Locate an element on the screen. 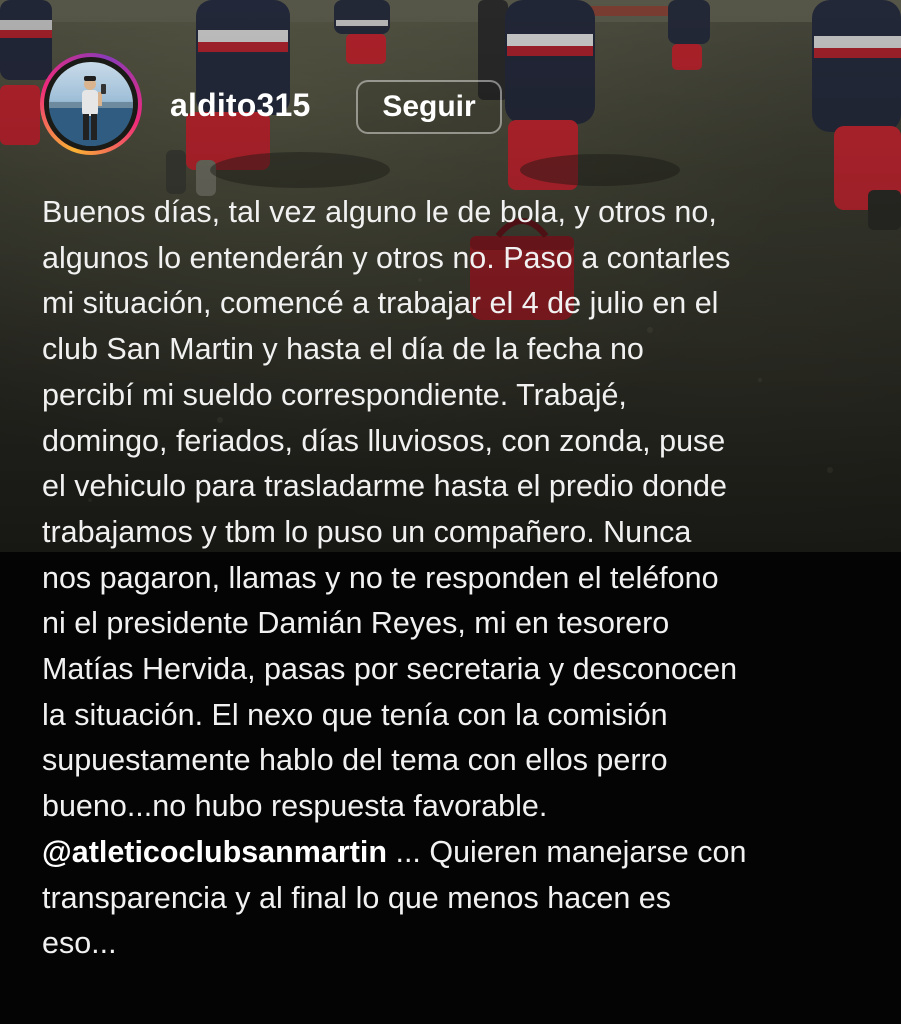  avatar-border is located at coordinates (91, 104).